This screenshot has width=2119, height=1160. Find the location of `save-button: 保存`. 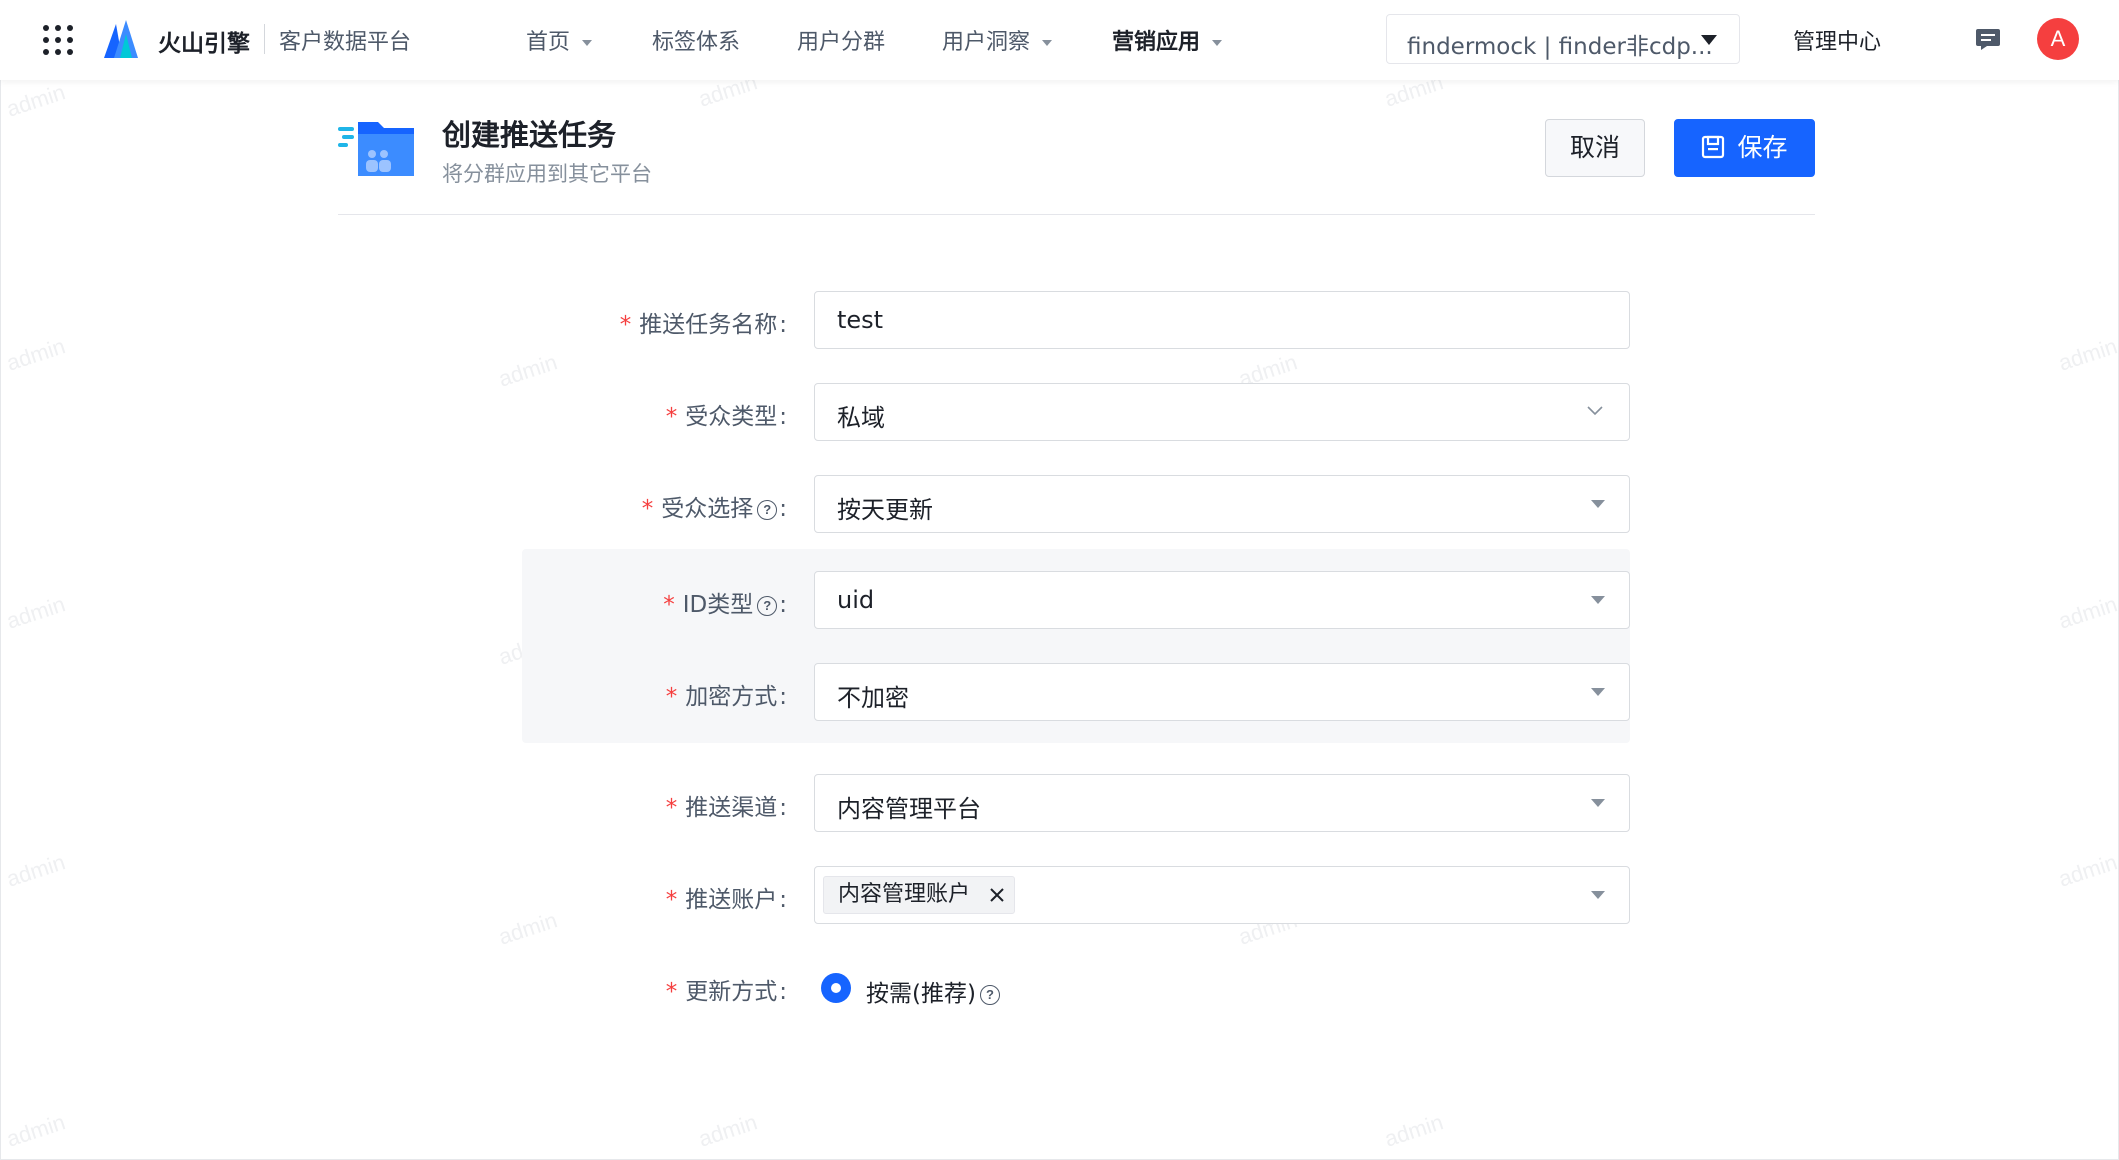

save-button: 保存 is located at coordinates (1744, 148).